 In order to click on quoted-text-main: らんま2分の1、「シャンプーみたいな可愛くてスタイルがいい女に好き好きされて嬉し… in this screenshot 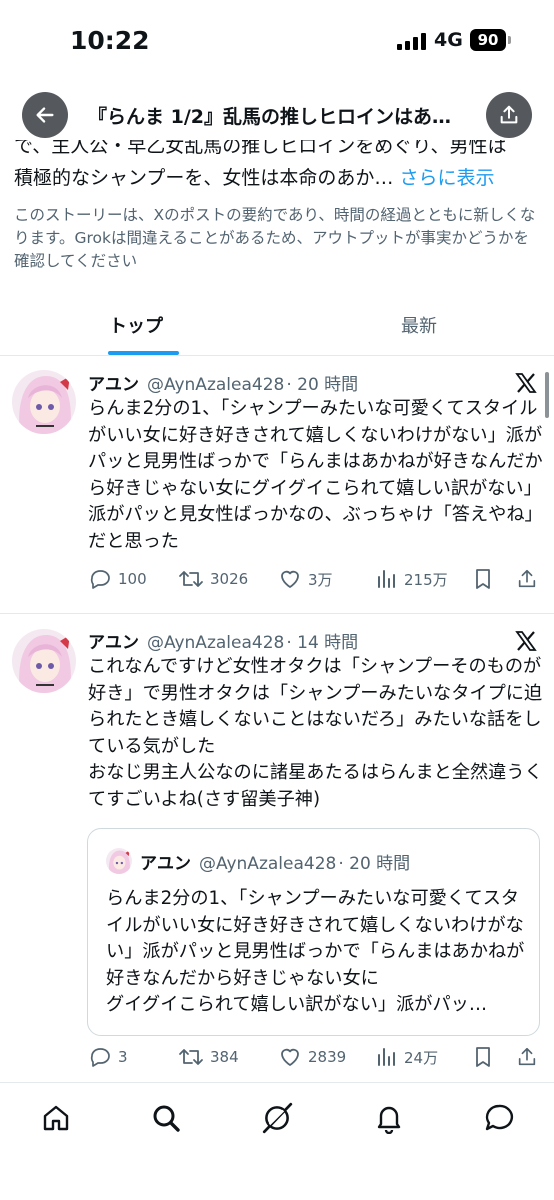, I will do `click(315, 938)`.